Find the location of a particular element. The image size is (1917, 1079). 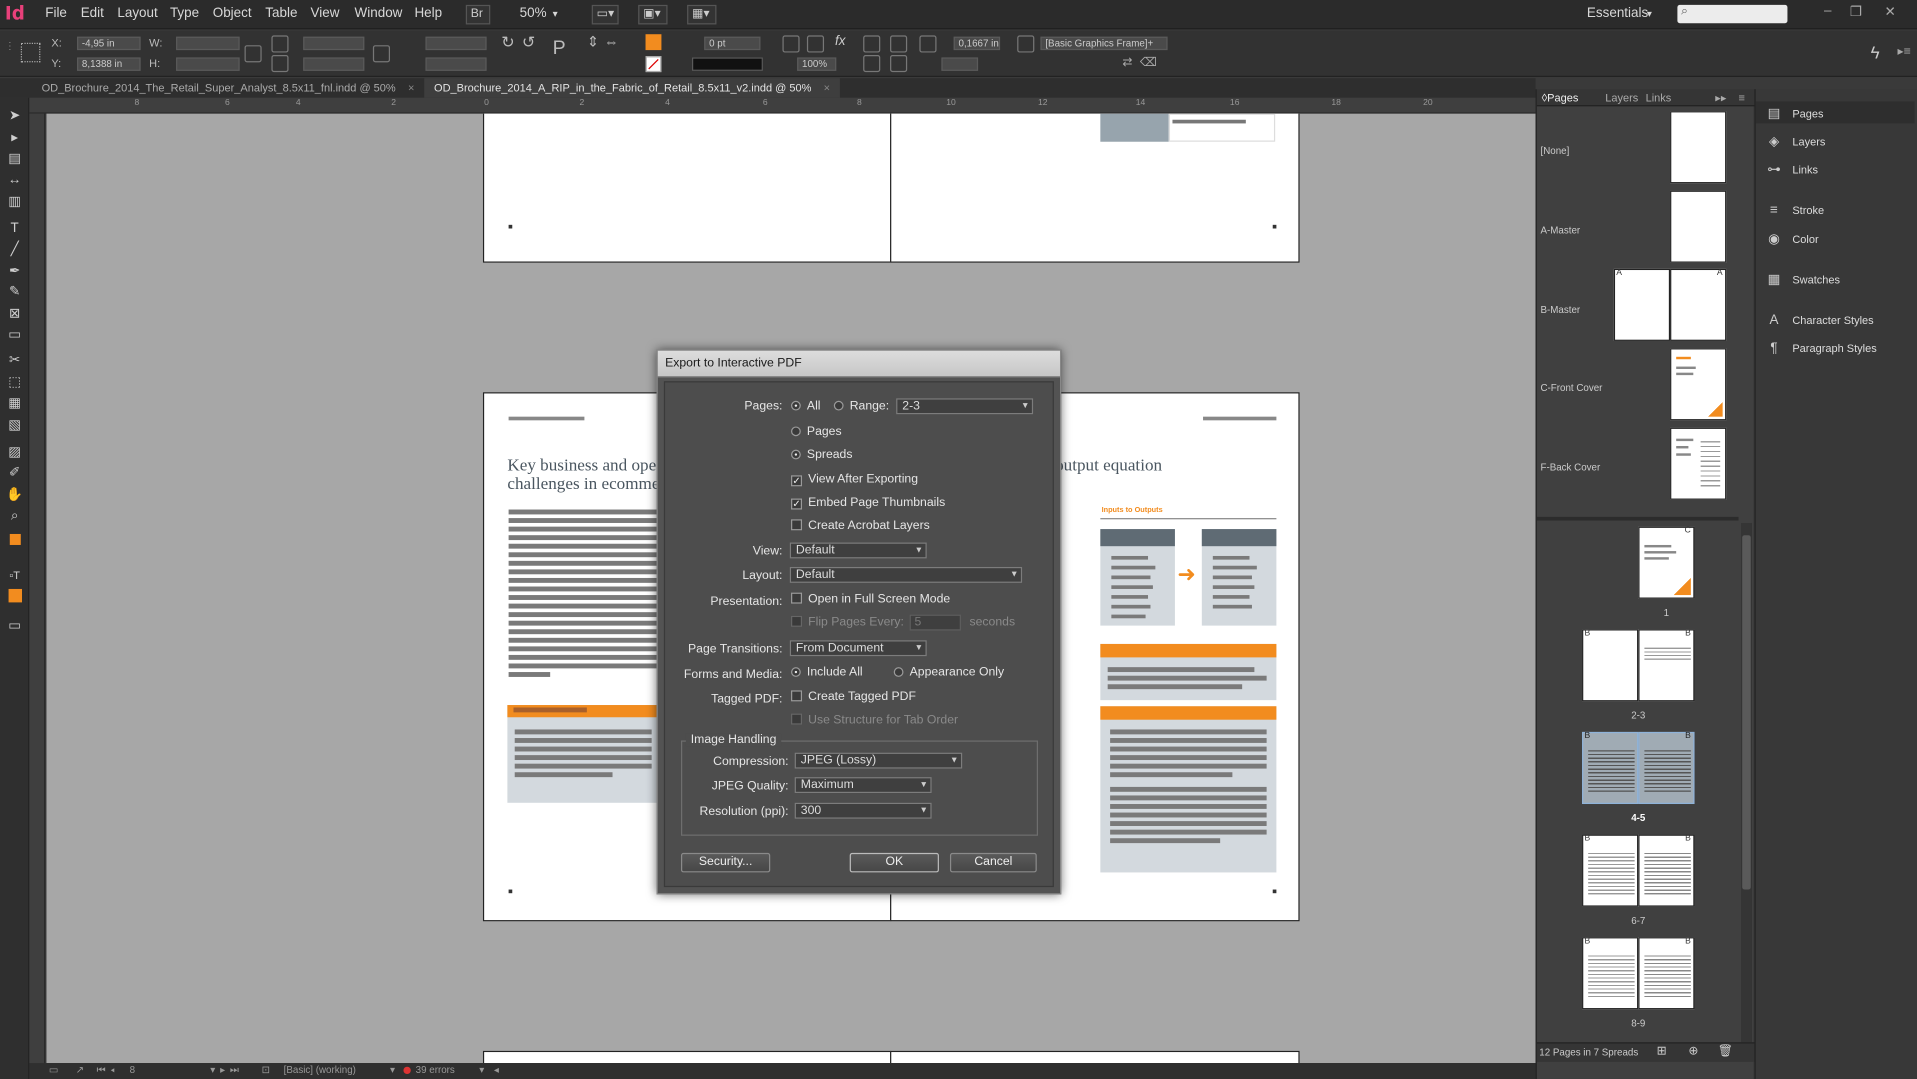

type-tool-icon: T is located at coordinates (14, 228).